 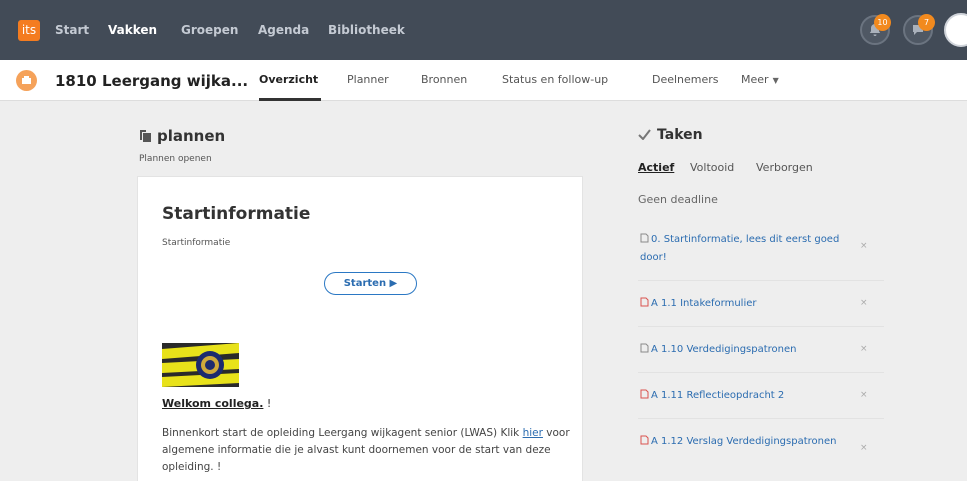 I want to click on police-emblem-image, so click(x=200, y=365).